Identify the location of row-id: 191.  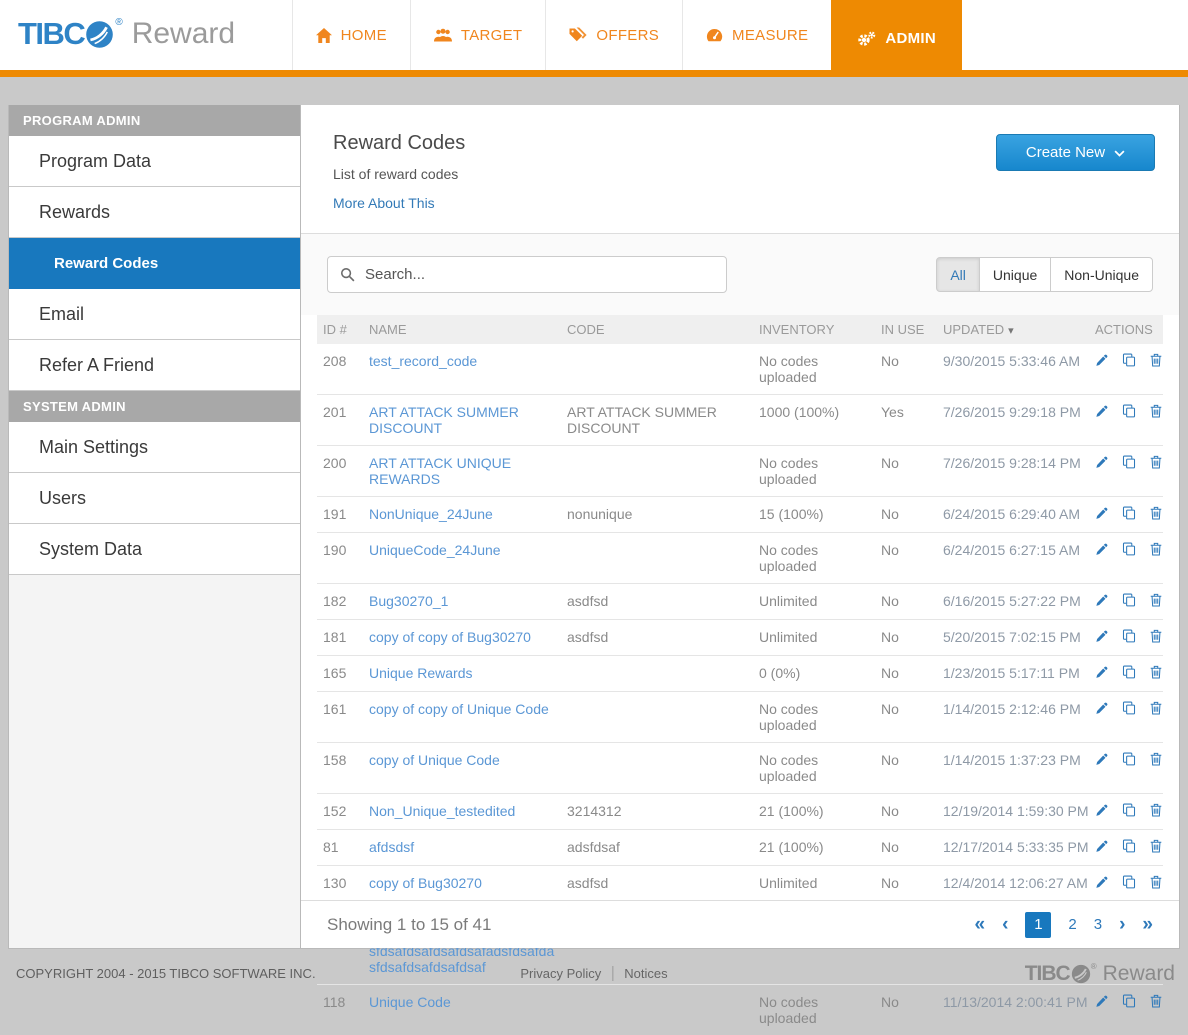
(340, 515).